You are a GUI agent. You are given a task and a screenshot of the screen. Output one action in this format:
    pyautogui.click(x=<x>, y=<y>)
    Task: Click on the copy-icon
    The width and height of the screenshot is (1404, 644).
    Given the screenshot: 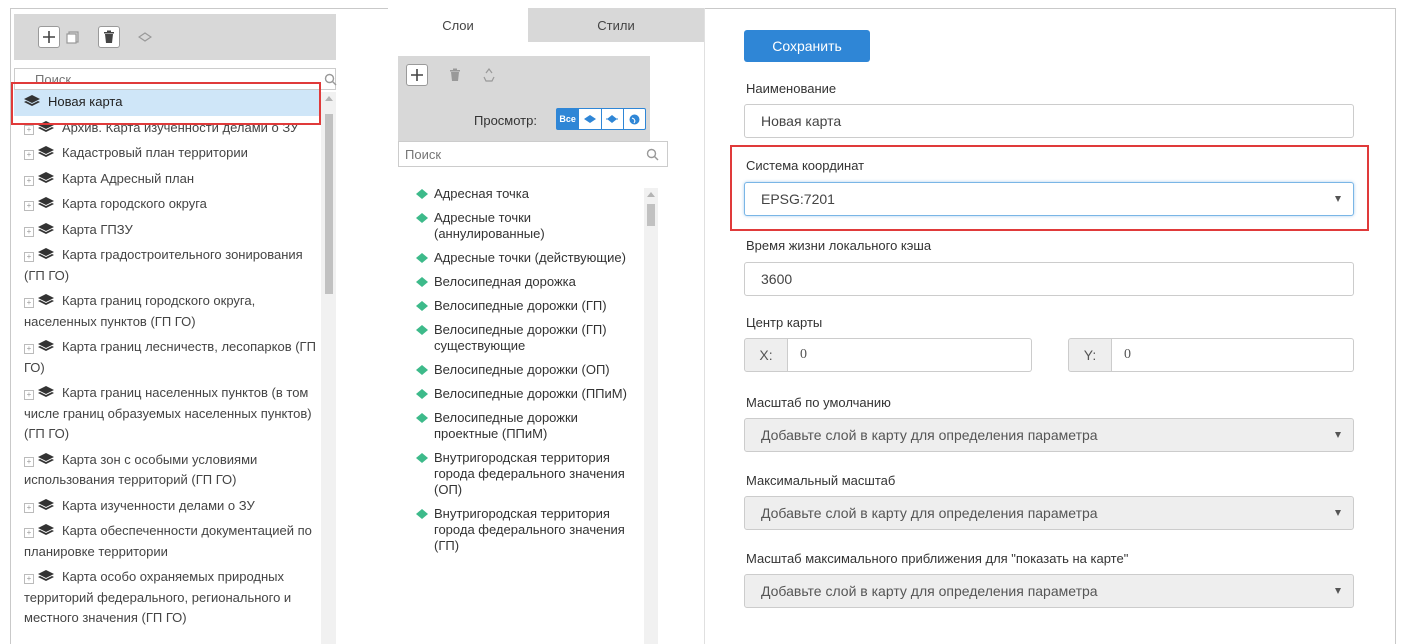 What is the action you would take?
    pyautogui.click(x=73, y=37)
    